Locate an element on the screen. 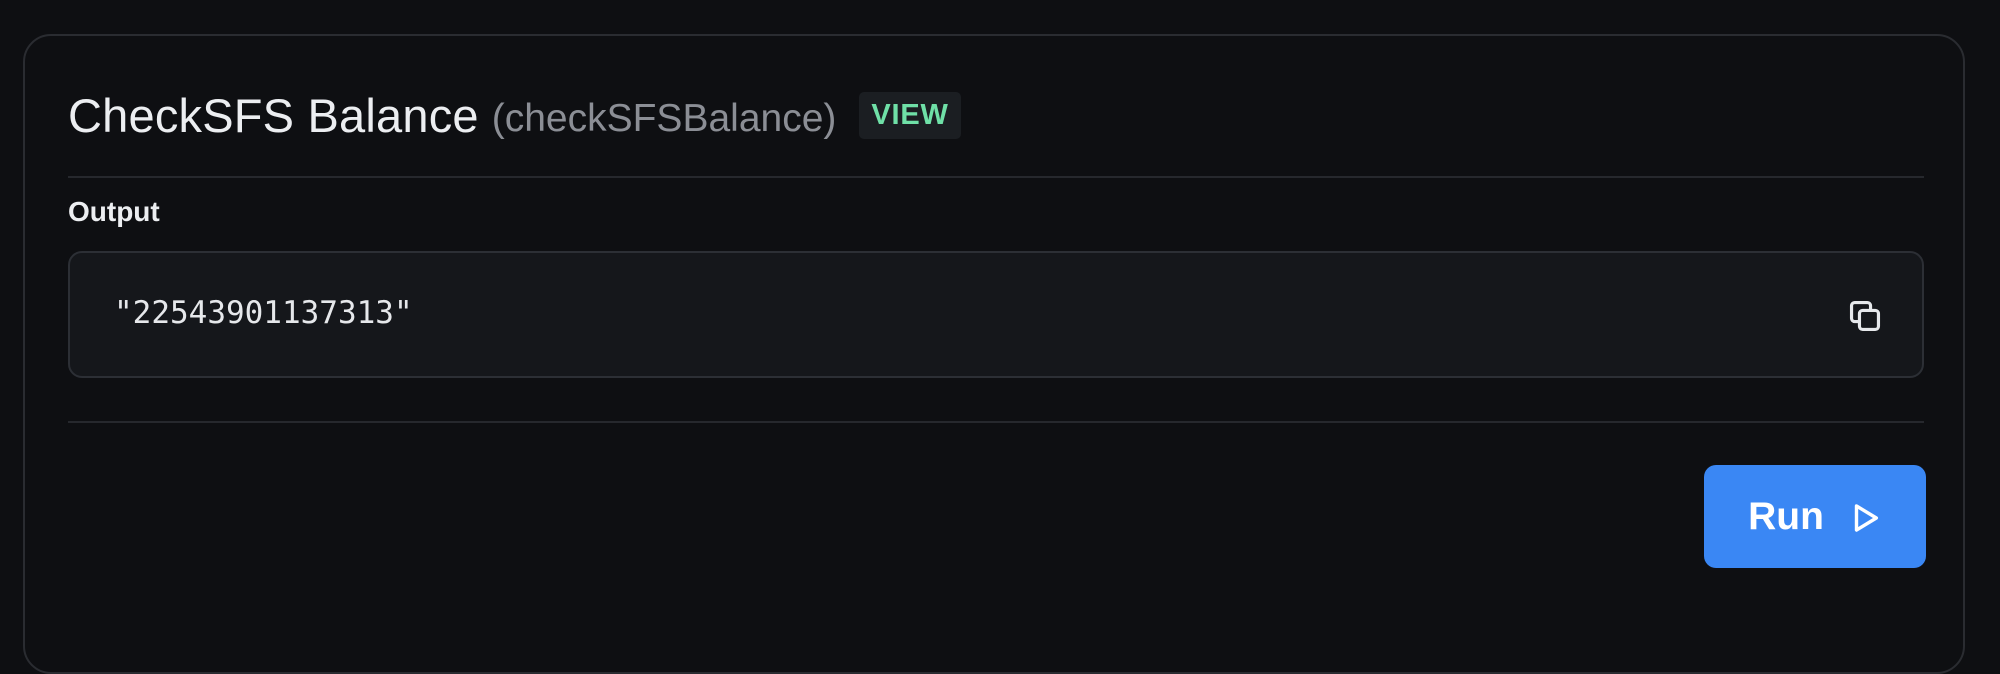  copy-icon is located at coordinates (1865, 316).